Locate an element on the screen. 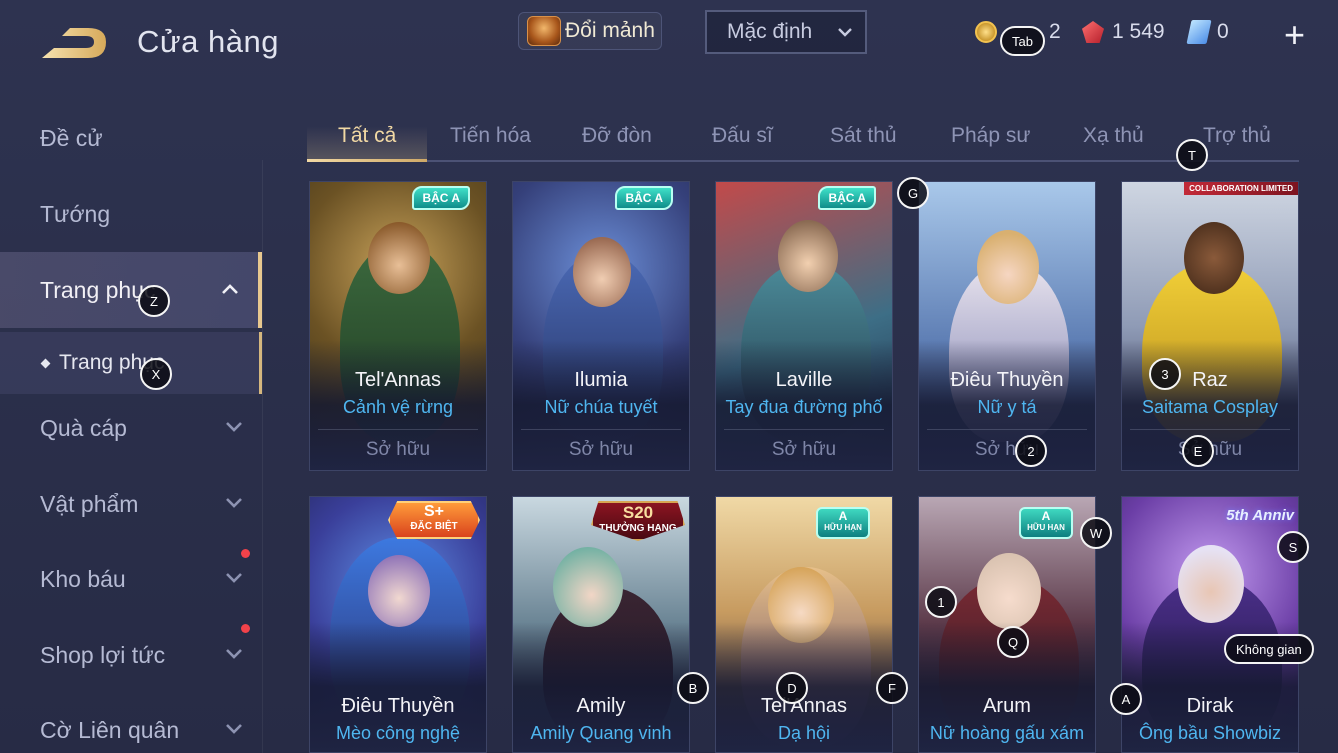 This screenshot has height=753, width=1338. sidebar-item-profit-shop: Shop lợi tức is located at coordinates (131, 655).